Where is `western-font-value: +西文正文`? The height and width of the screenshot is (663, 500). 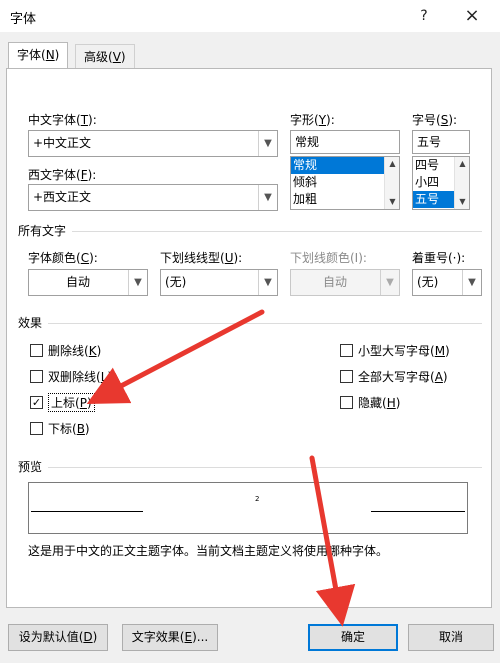
western-font-value: +西文正文 is located at coordinates (62, 197).